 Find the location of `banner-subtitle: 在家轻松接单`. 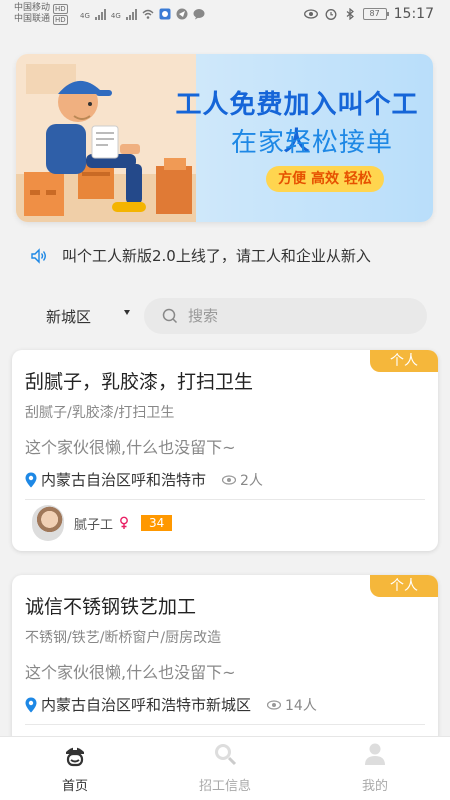

banner-subtitle: 在家轻松接单 is located at coordinates (311, 143).